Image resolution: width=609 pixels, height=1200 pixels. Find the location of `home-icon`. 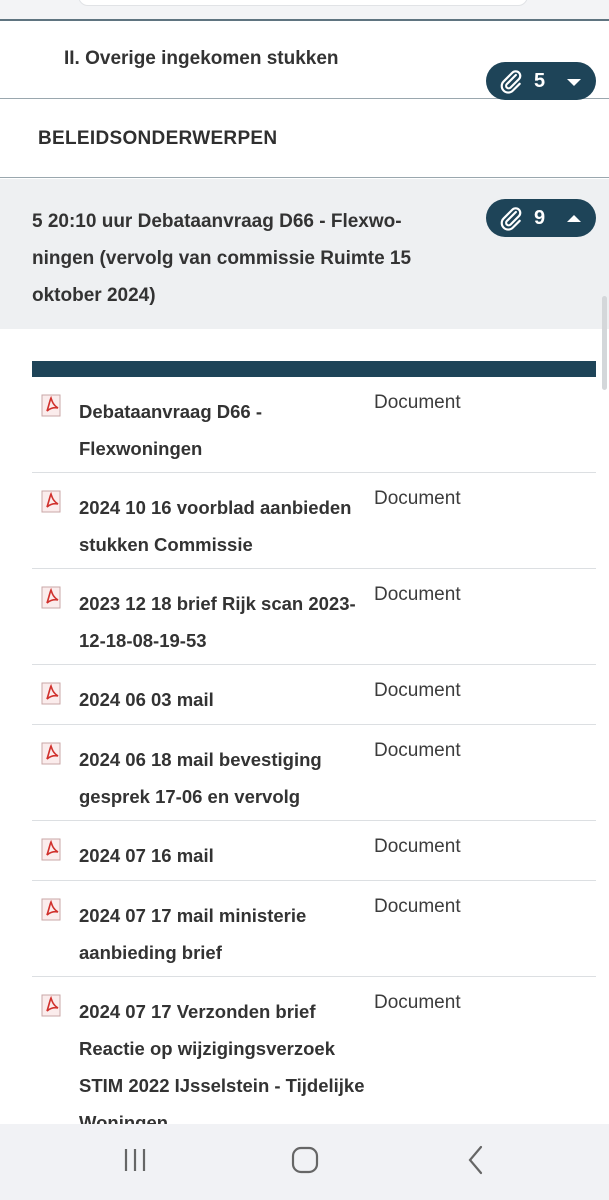

home-icon is located at coordinates (305, 1162).